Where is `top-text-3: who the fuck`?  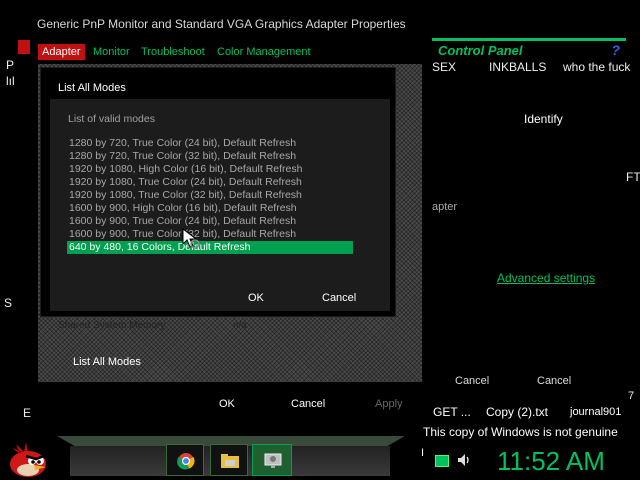 top-text-3: who the fuck is located at coordinates (597, 67).